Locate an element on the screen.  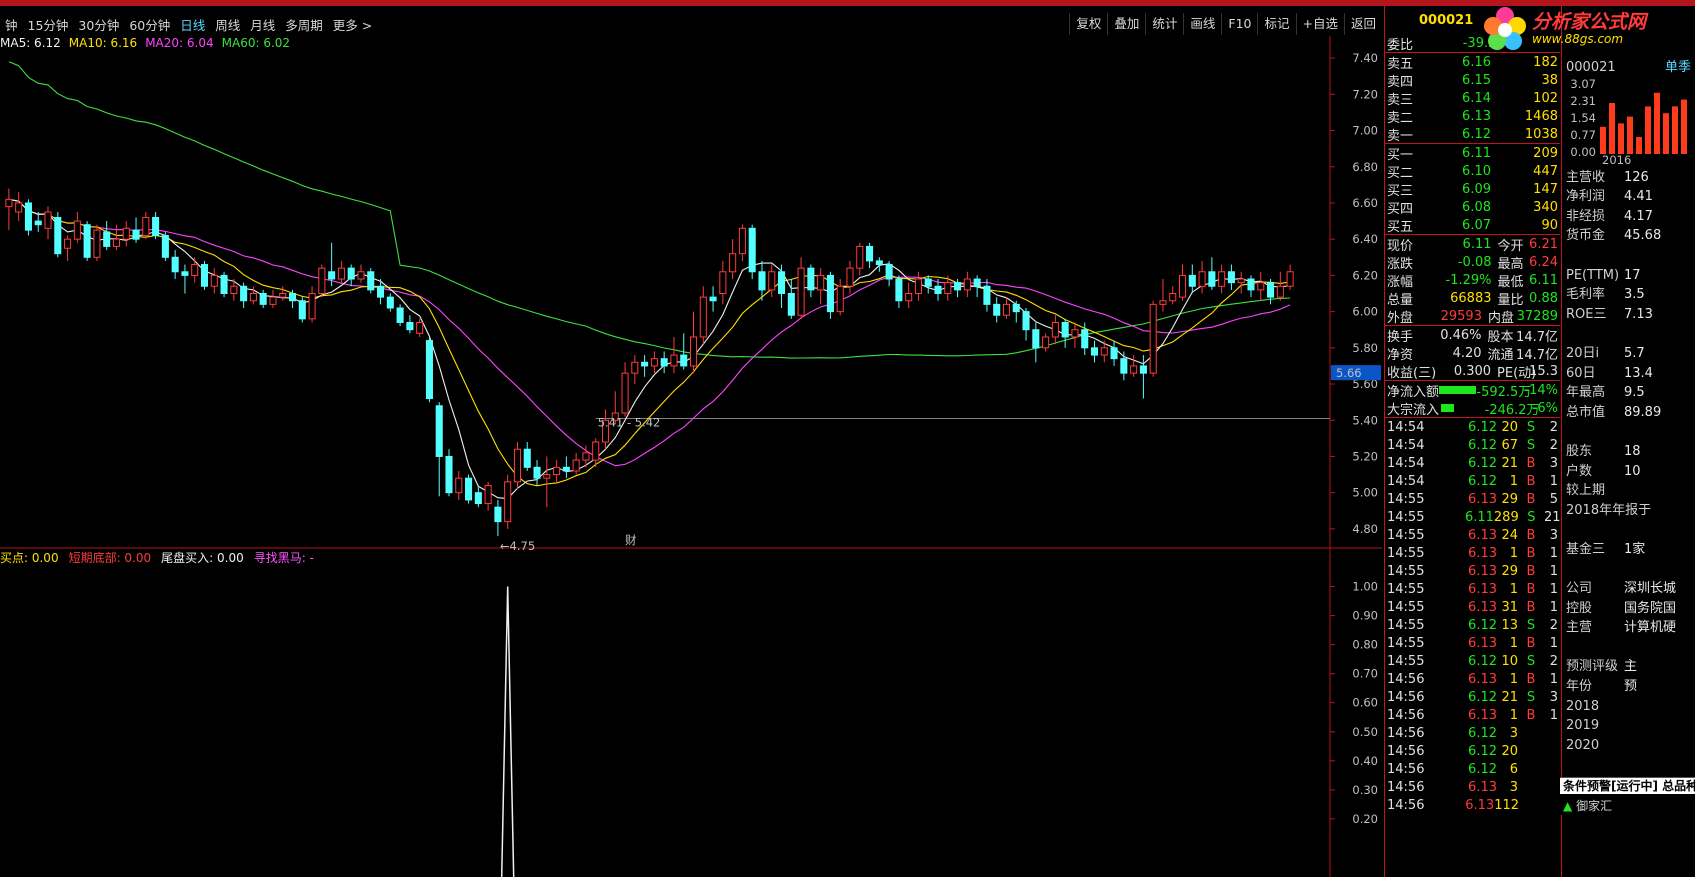
tick-side: B is located at coordinates (1531, 553).